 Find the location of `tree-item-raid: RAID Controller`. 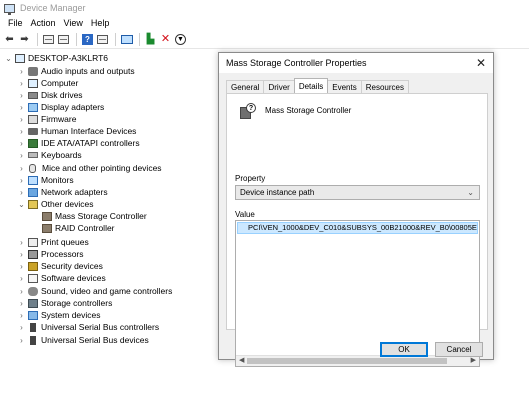

tree-item-raid: RAID Controller is located at coordinates (77, 228).